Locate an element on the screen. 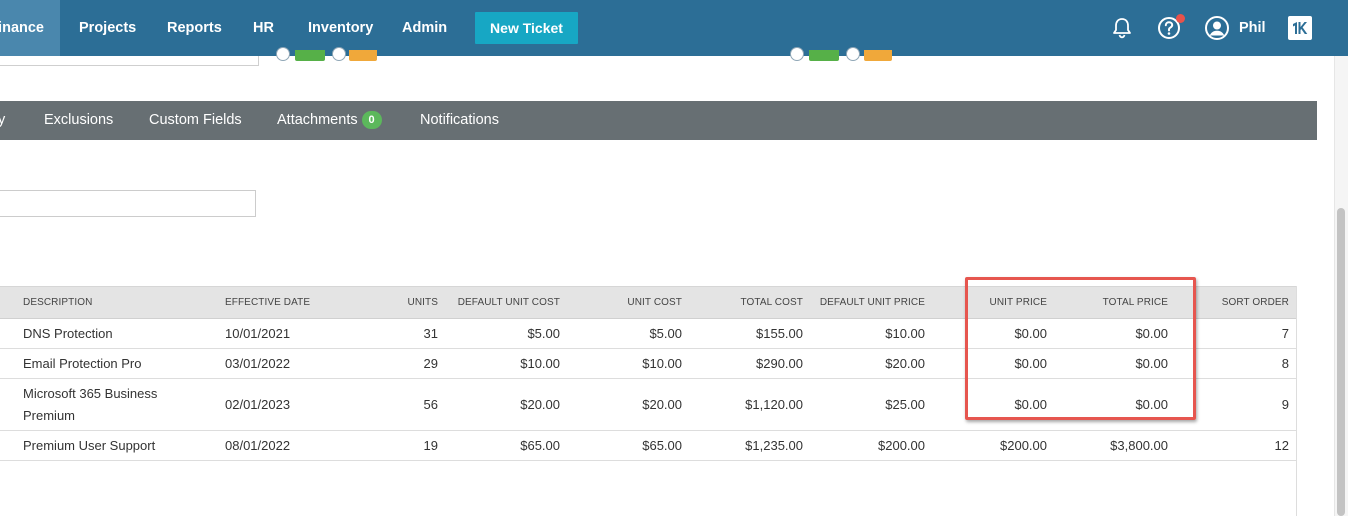 This screenshot has width=1348, height=516. cell-default-unit-cost: $65.00 is located at coordinates (540, 445).